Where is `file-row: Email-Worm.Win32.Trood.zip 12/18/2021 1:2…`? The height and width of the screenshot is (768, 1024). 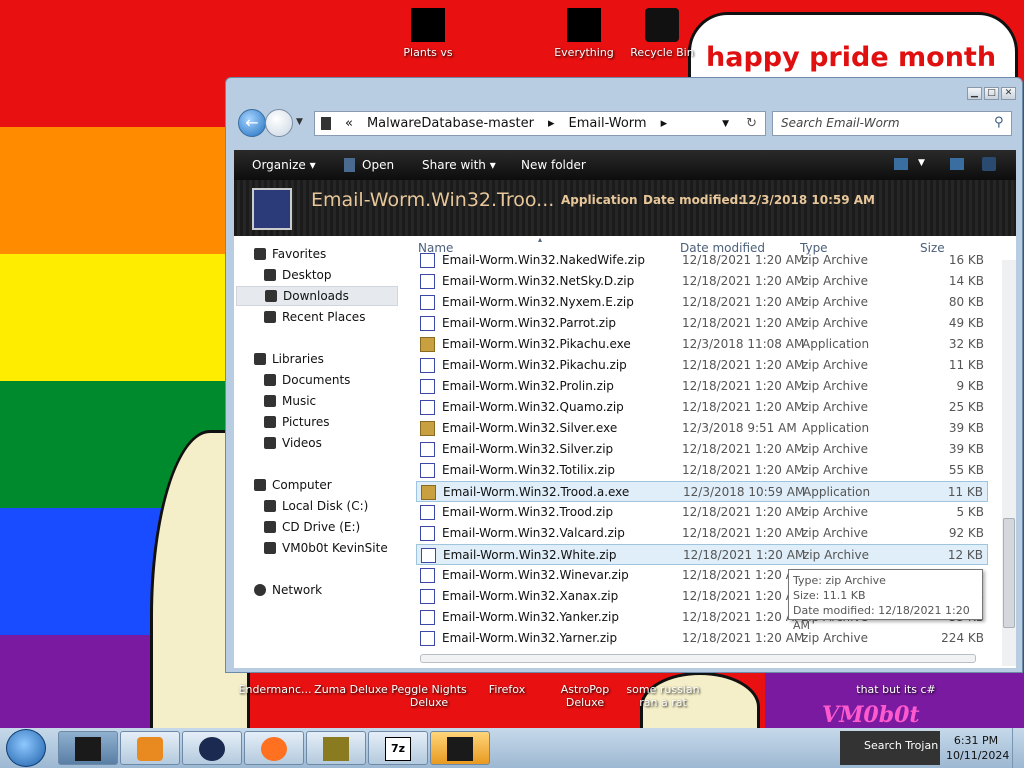 file-row: Email-Worm.Win32.Trood.zip 12/18/2021 1:2… is located at coordinates (702, 512).